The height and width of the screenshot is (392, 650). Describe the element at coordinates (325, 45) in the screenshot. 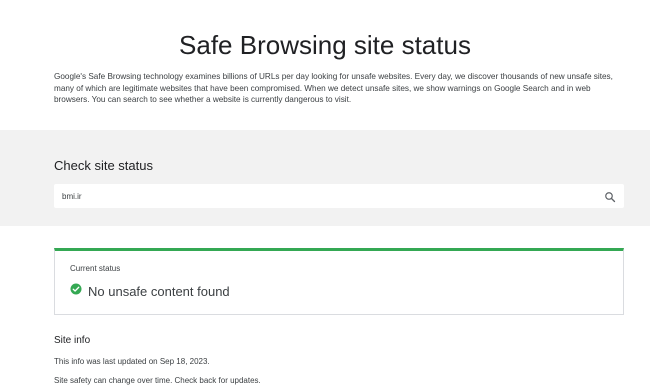

I see `page-title: Safe Browsing site status` at that location.